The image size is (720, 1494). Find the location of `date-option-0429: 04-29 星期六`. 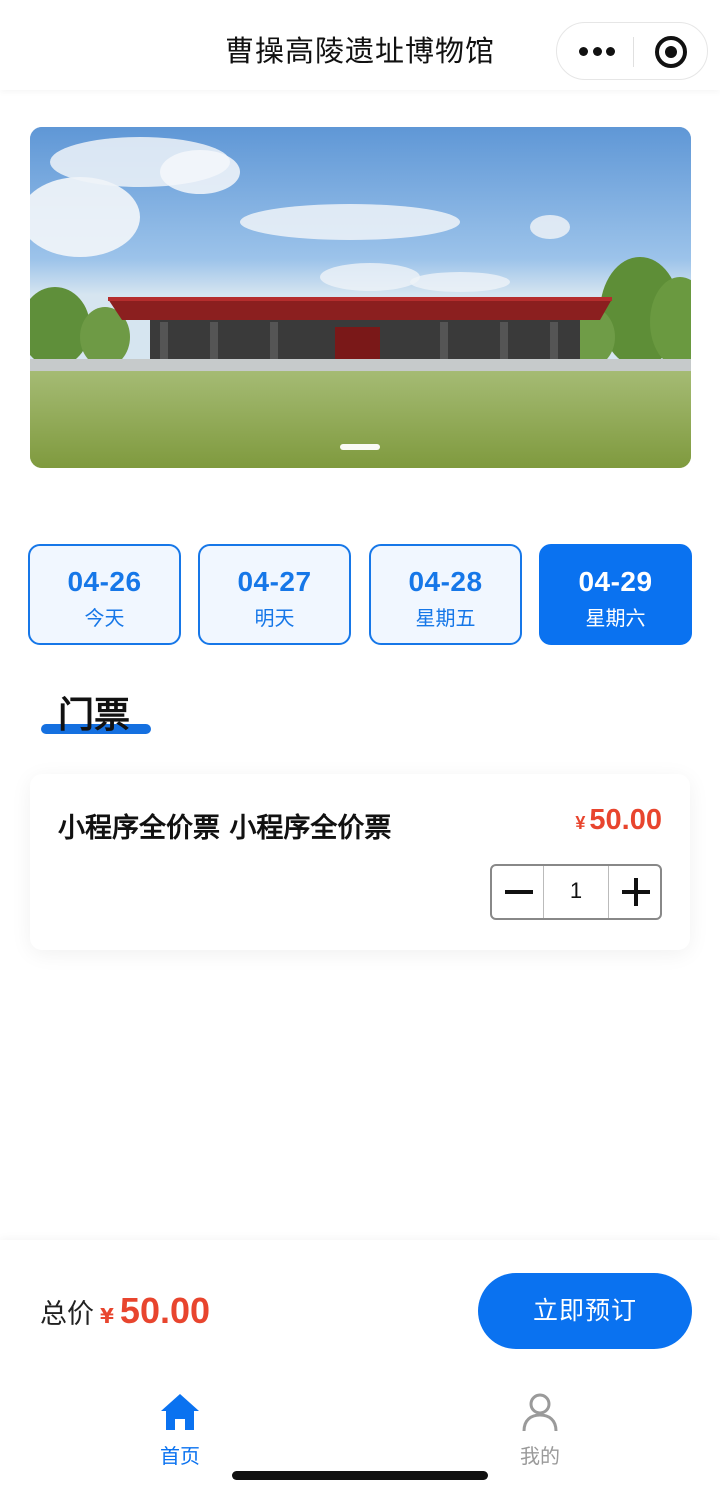

date-option-0429: 04-29 星期六 is located at coordinates (615, 594).